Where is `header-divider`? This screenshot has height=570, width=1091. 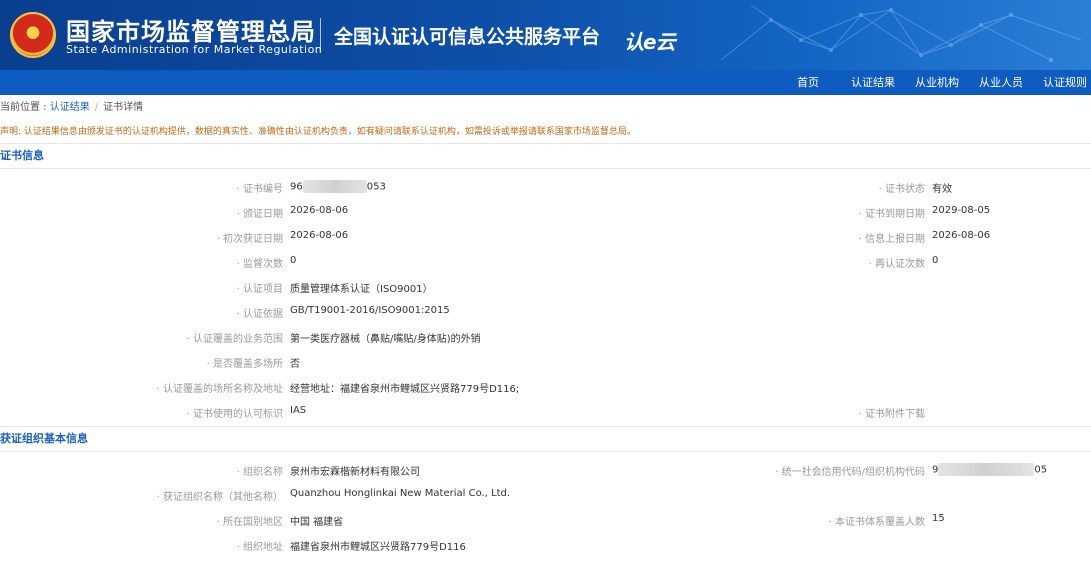 header-divider is located at coordinates (320, 34).